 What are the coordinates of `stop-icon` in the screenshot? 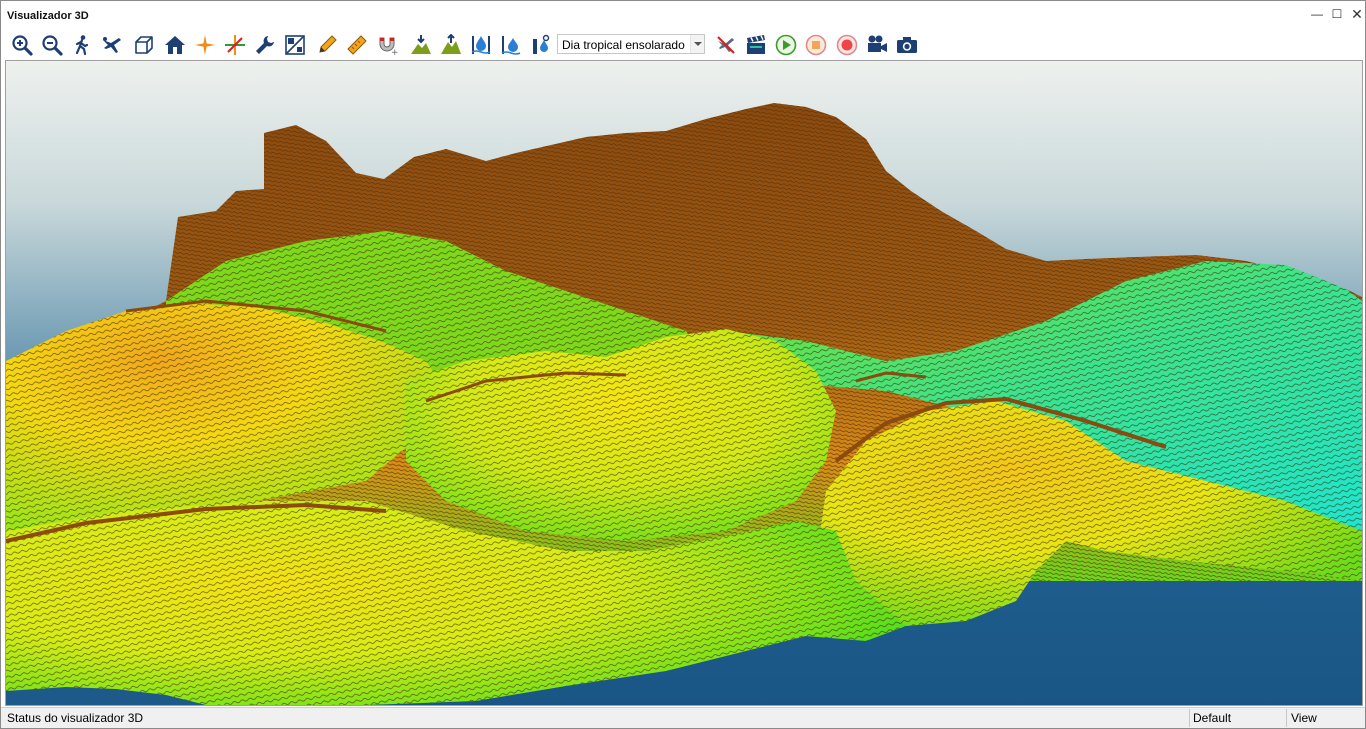 It's located at (816, 45).